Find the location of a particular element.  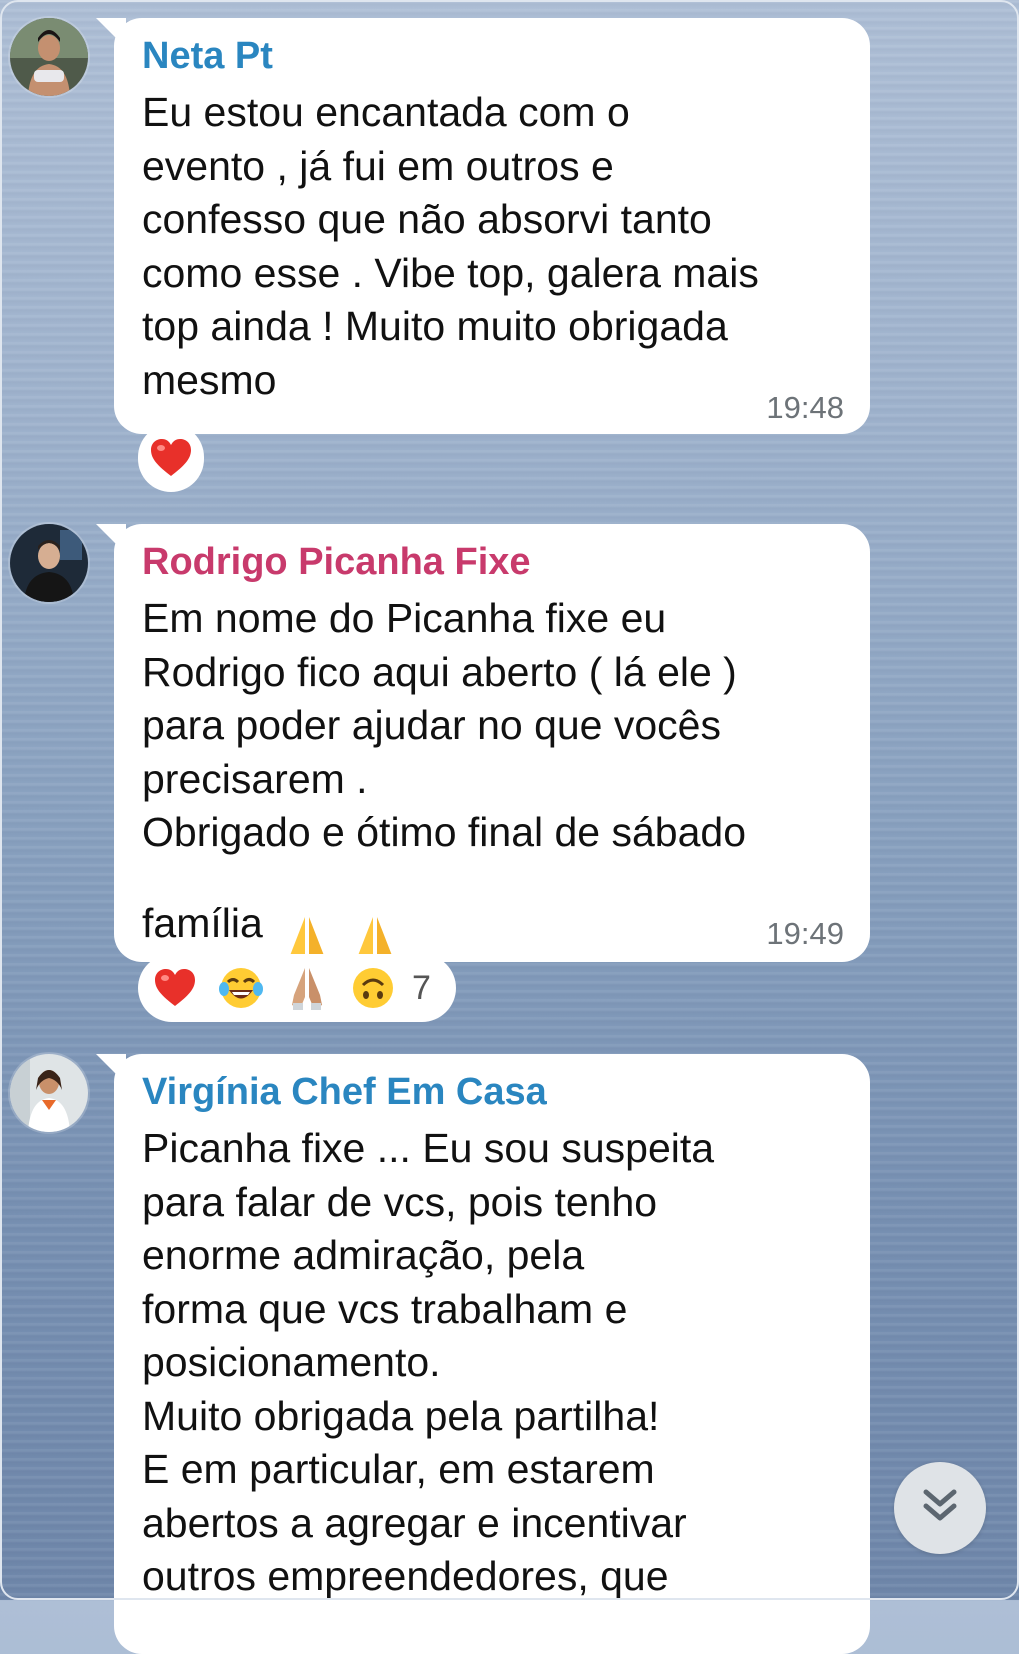

scroll-down-button is located at coordinates (940, 1508).